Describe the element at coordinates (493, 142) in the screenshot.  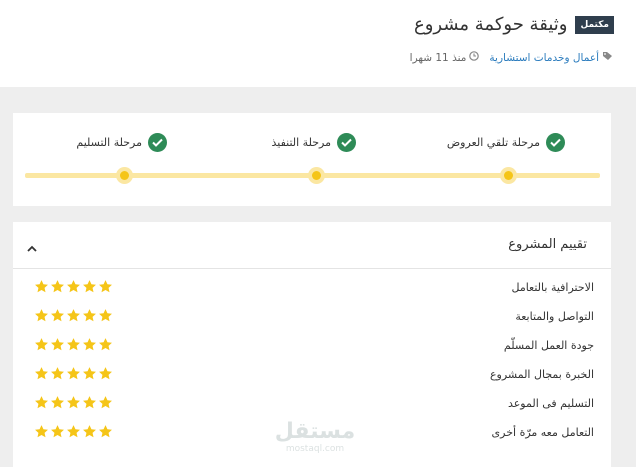
I see `stage-label: مرحلة تلقي العروض` at that location.